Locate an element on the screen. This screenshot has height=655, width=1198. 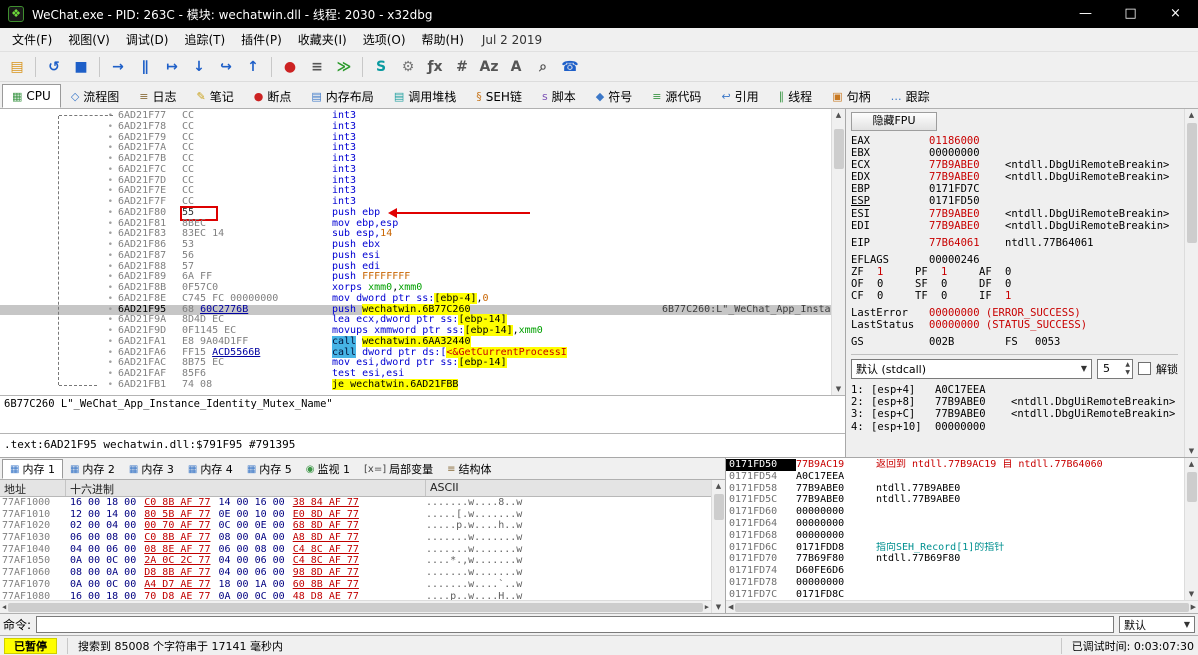
run-to-user-code-button: ↦ is located at coordinates (172, 67).